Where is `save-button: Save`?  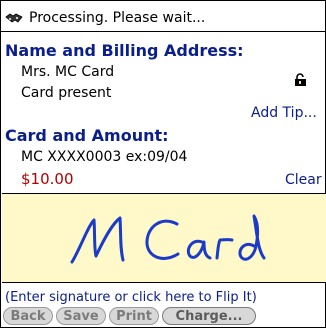 save-button: Save is located at coordinates (81, 316).